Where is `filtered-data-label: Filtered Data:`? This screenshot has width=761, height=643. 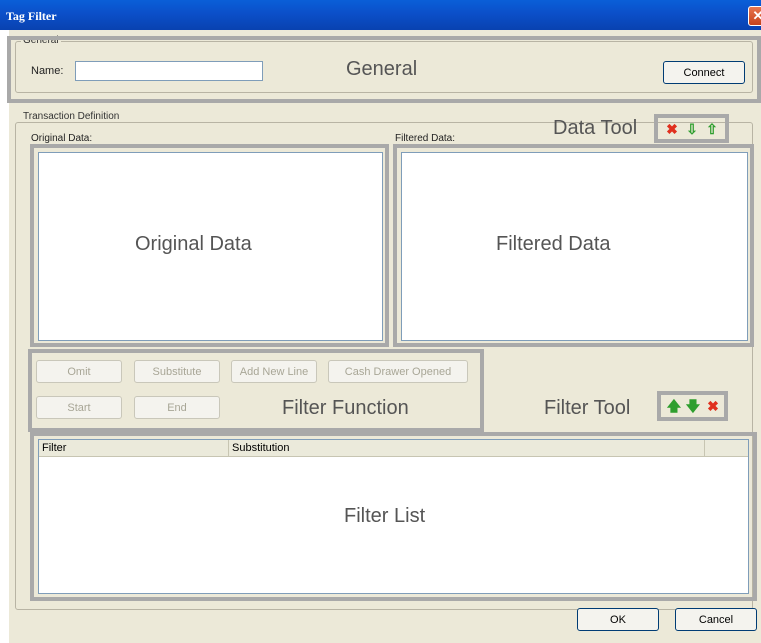 filtered-data-label: Filtered Data: is located at coordinates (425, 138).